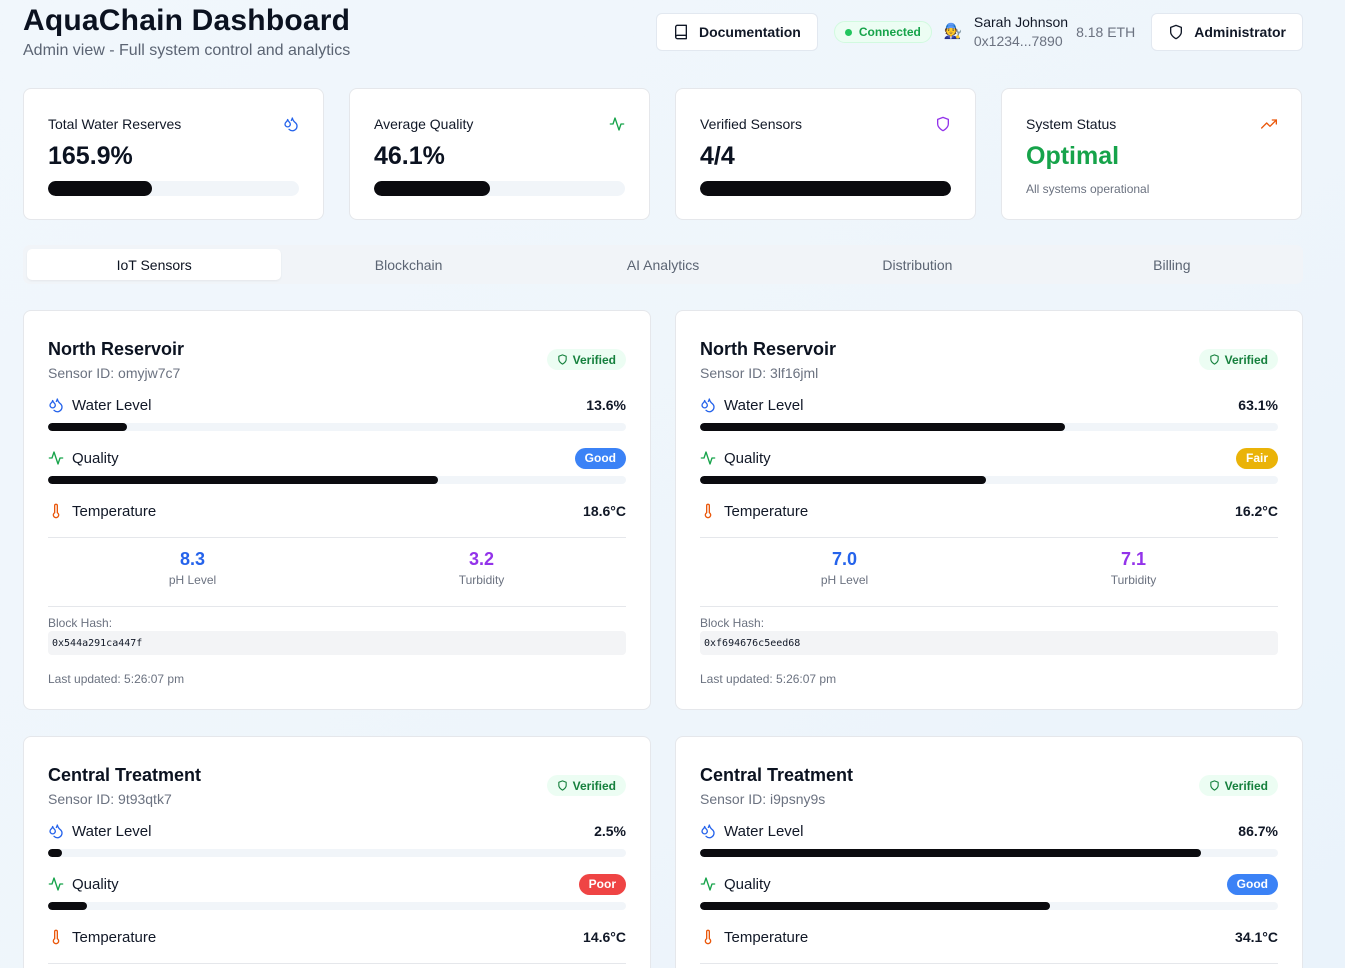 The height and width of the screenshot is (968, 1345). What do you see at coordinates (1106, 32) in the screenshot?
I see `eth-balance: 8.18 ETH` at bounding box center [1106, 32].